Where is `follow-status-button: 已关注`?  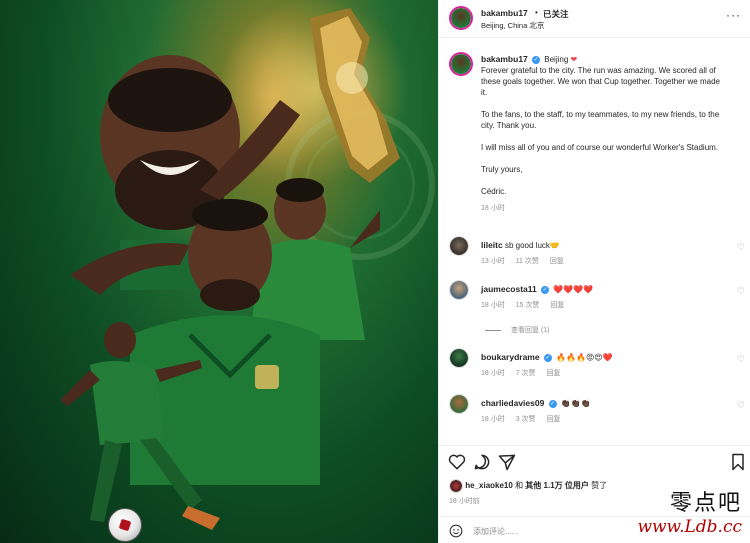 follow-status-button: 已关注 is located at coordinates (556, 14).